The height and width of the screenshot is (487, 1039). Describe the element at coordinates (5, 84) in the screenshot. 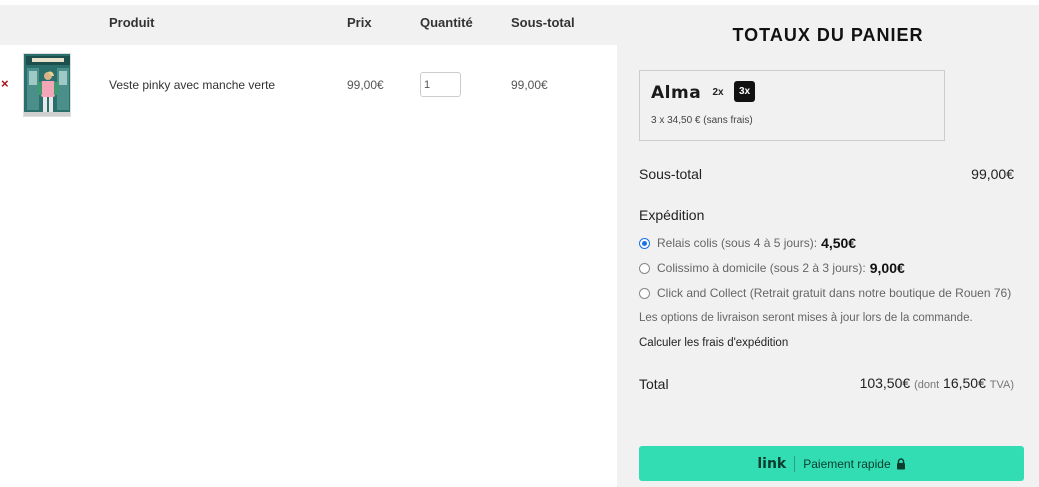

I see `remove-item-button: ×` at that location.